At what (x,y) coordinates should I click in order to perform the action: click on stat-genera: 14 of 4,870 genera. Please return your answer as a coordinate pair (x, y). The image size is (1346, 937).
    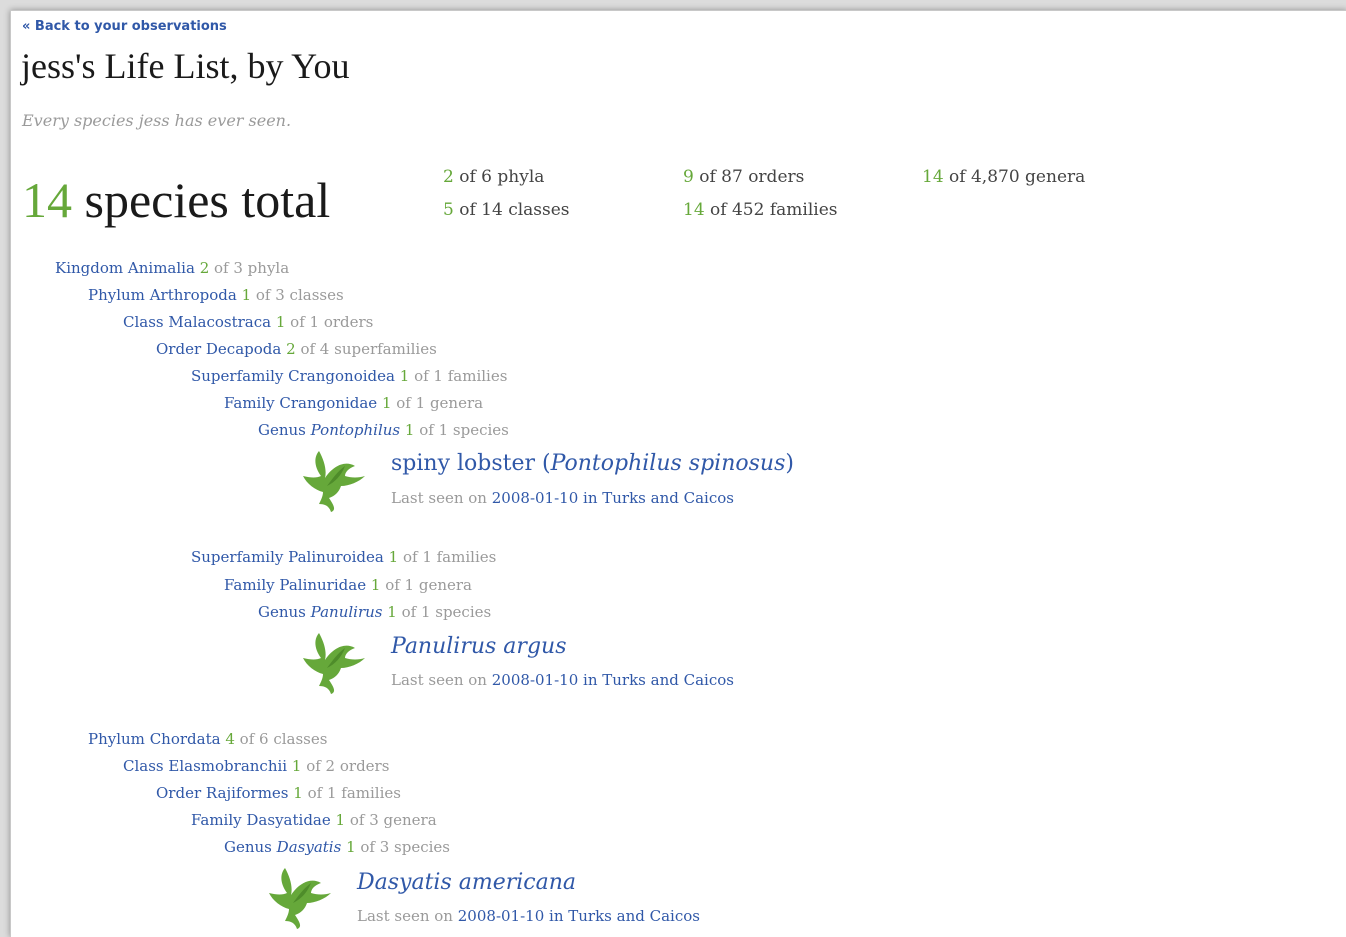
    Looking at the image, I should click on (1003, 177).